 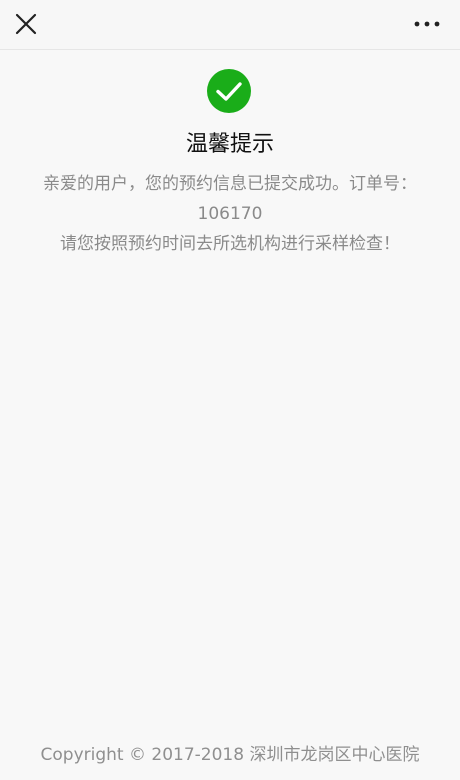 I want to click on order-number: 106170, so click(x=230, y=214).